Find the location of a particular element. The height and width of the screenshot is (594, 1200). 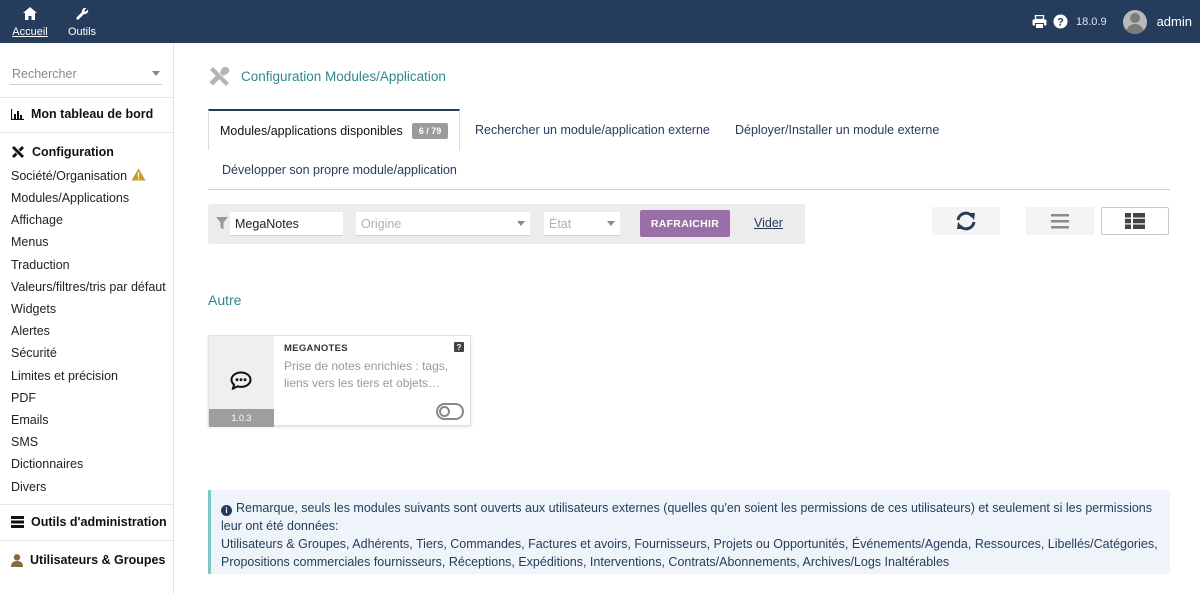

sidebar-users-groups-label: Utilisateurs & Groupes is located at coordinates (98, 560).